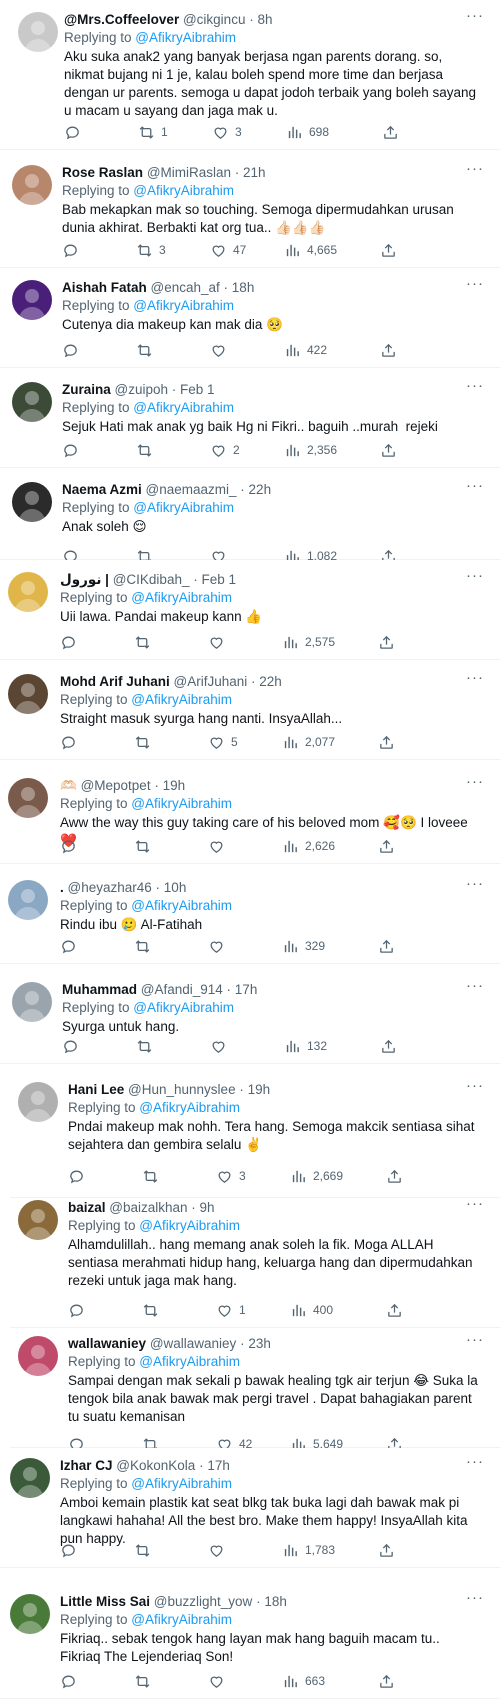 Image resolution: width=500 pixels, height=1699 pixels. I want to click on display-name: Zuraina, so click(86, 389).